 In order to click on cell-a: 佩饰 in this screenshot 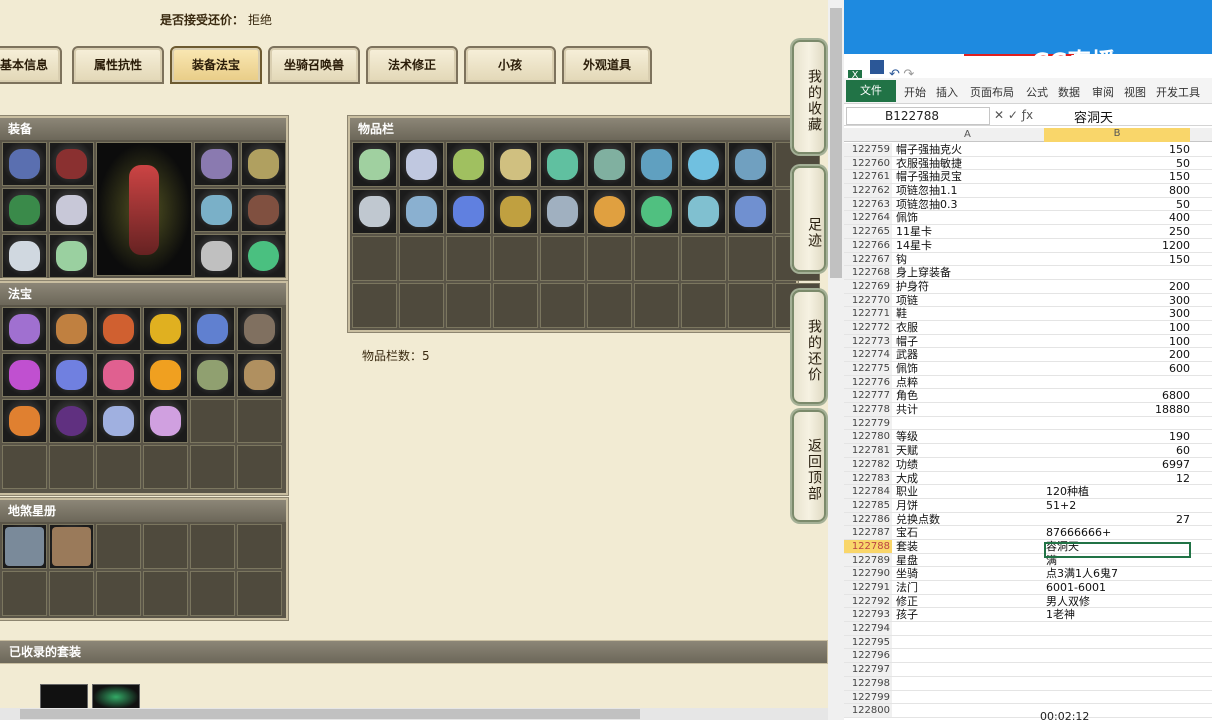, I will do `click(970, 218)`.